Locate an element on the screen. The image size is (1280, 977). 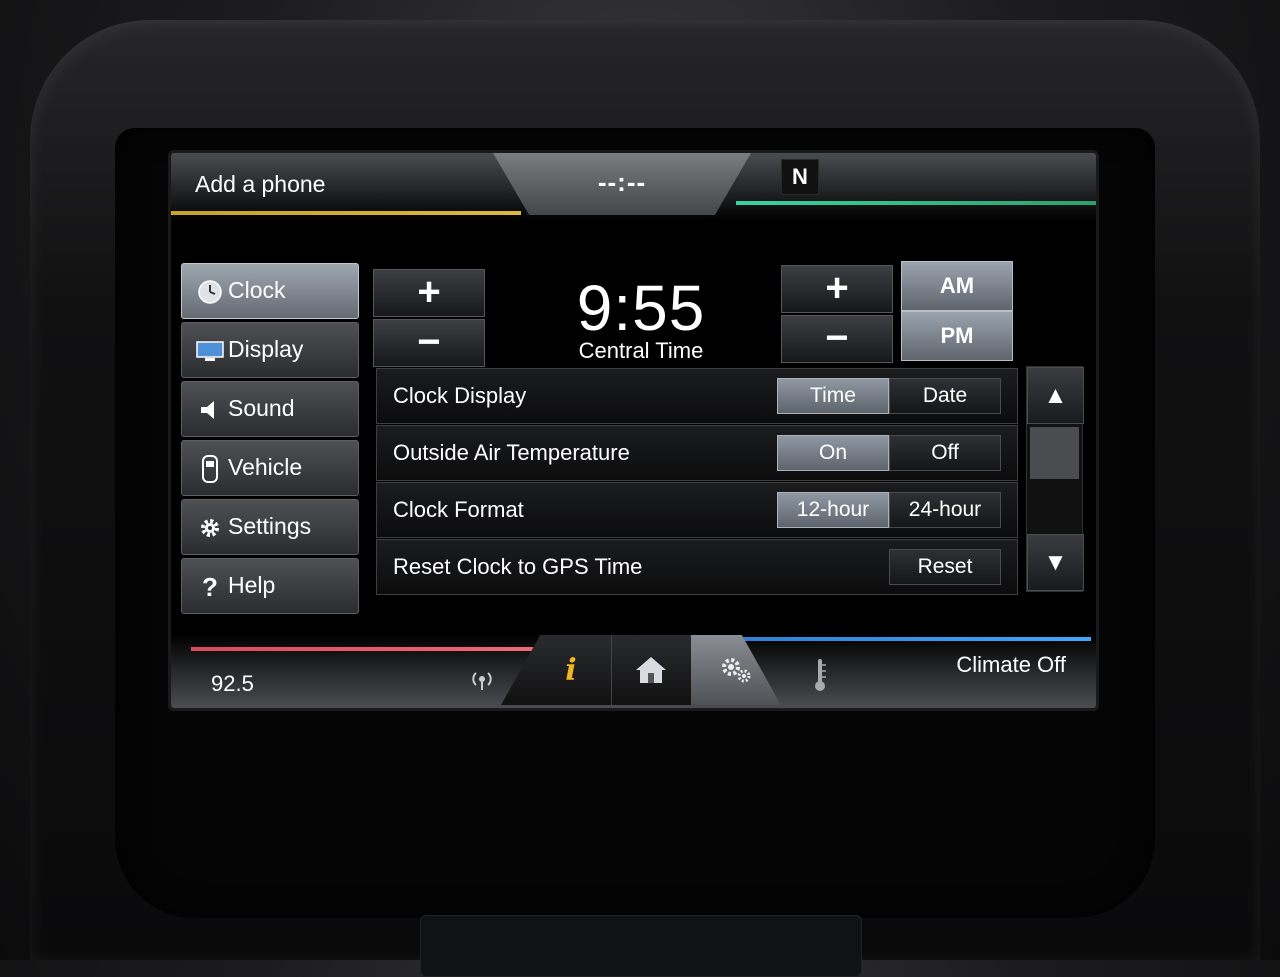
add-phone-label: Add a phone is located at coordinates (260, 184).